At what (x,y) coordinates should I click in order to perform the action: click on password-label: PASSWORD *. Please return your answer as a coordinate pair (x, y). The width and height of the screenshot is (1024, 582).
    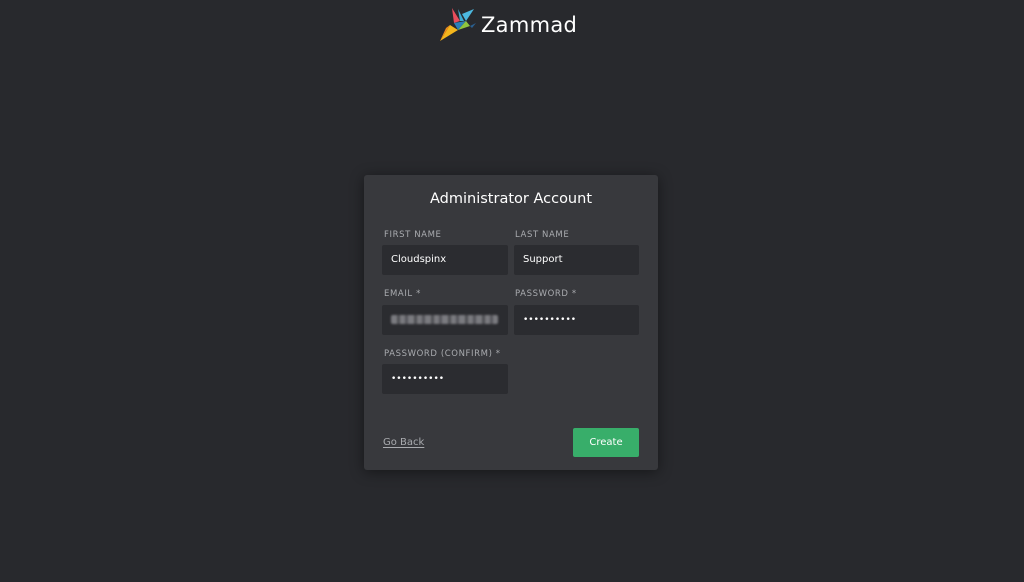
    Looking at the image, I should click on (546, 294).